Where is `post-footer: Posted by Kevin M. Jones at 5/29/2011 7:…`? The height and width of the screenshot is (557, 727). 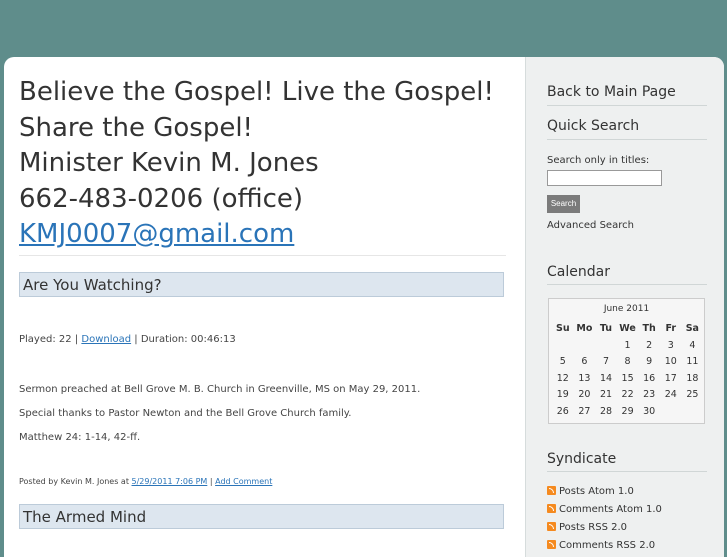 post-footer: Posted by Kevin M. Jones at 5/29/2011 7:… is located at coordinates (145, 481).